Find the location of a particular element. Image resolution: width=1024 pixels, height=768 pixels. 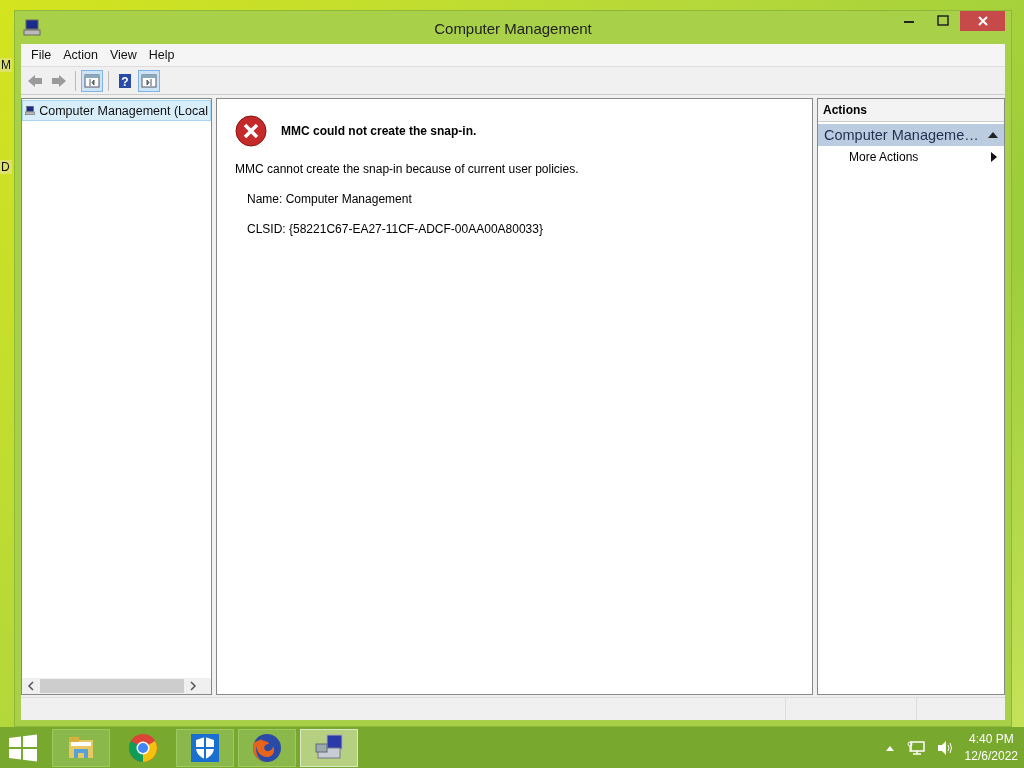

scrollbar-thumb is located at coordinates (112, 686).